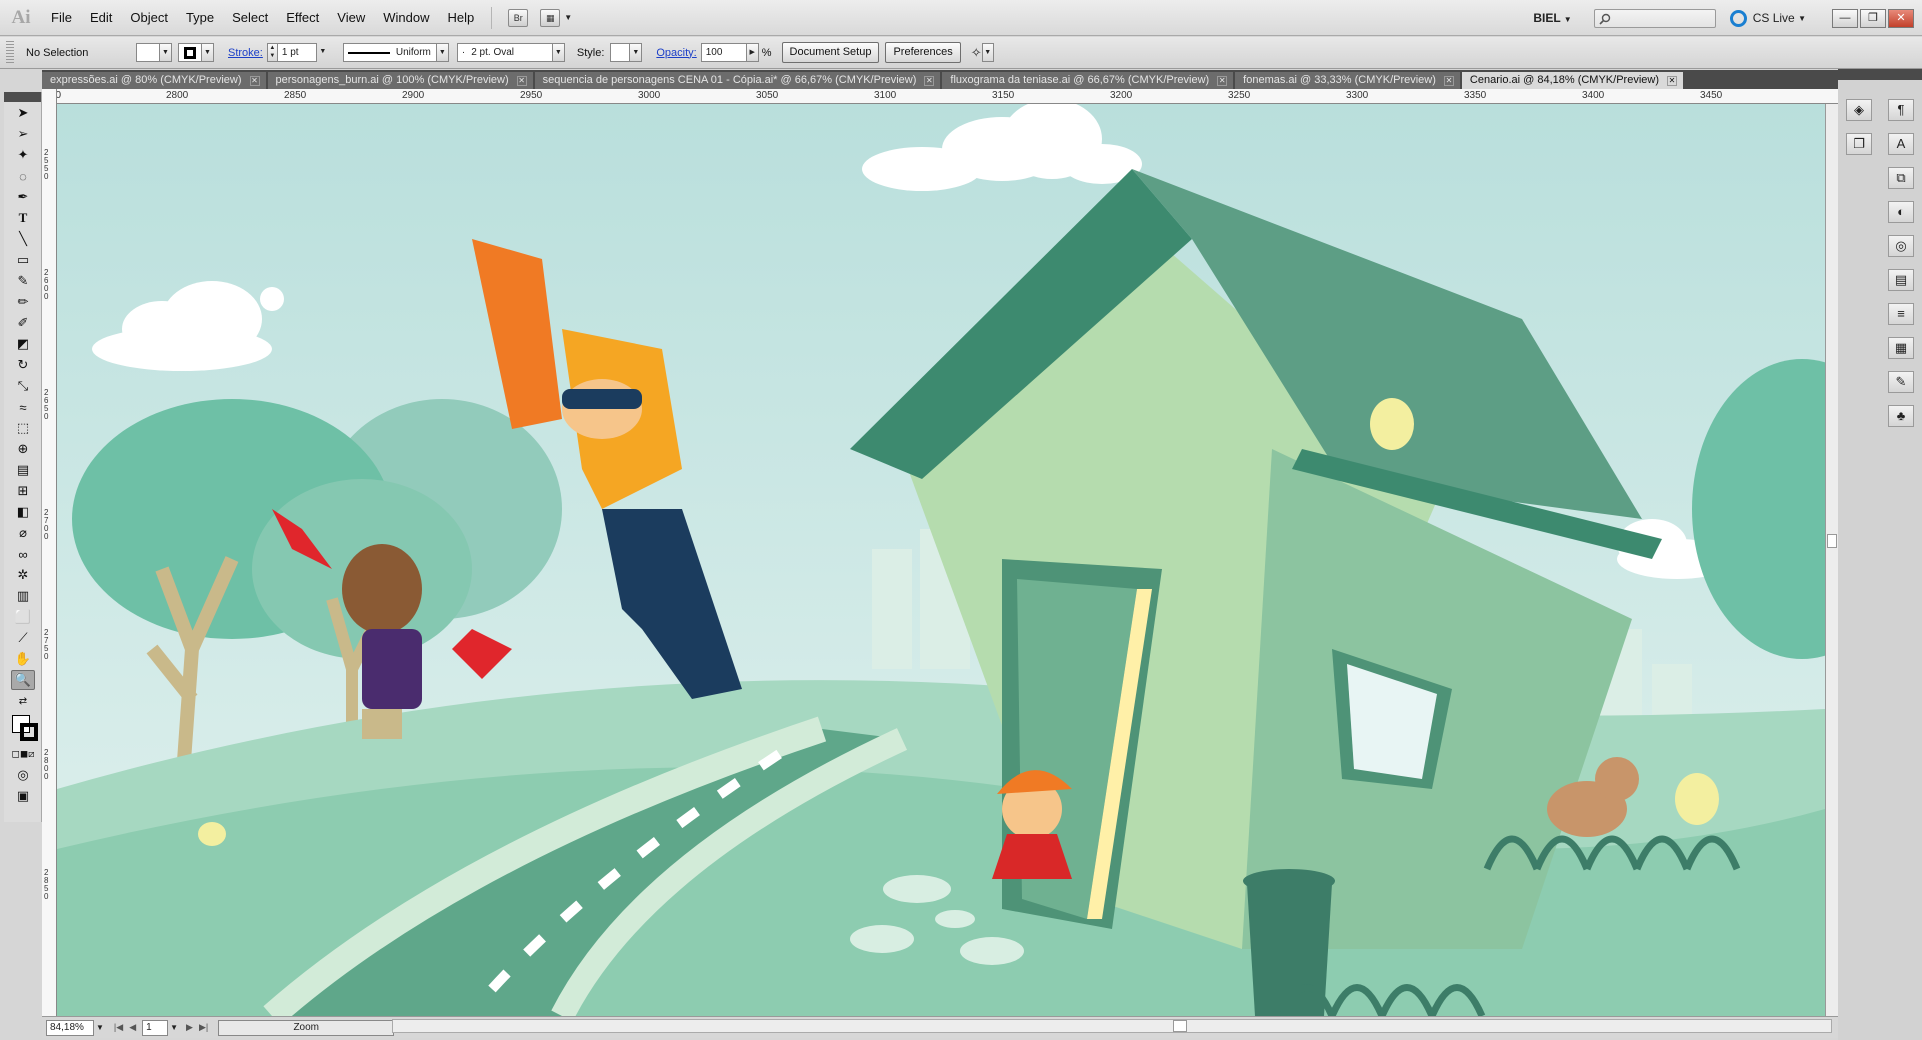 The image size is (1922, 1040). What do you see at coordinates (23, 323) in the screenshot?
I see `blob-brush-tool-icon: ✐` at bounding box center [23, 323].